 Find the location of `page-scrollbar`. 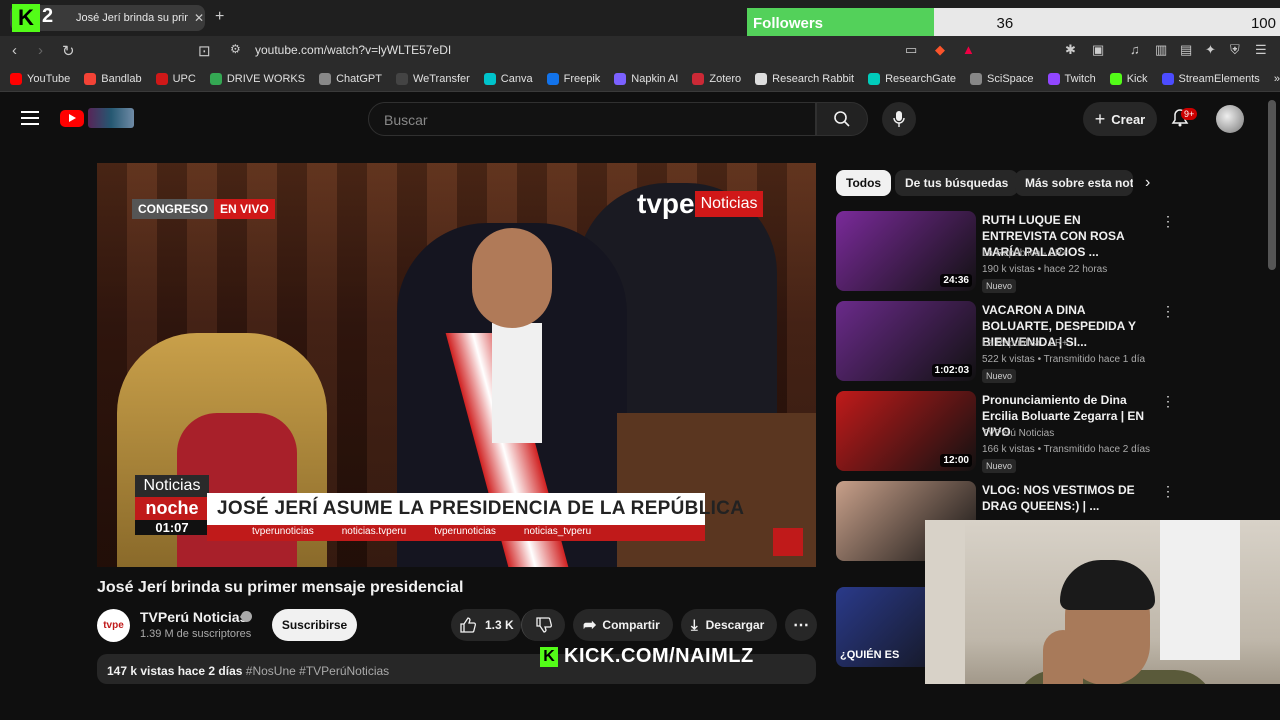

page-scrollbar is located at coordinates (1272, 185).